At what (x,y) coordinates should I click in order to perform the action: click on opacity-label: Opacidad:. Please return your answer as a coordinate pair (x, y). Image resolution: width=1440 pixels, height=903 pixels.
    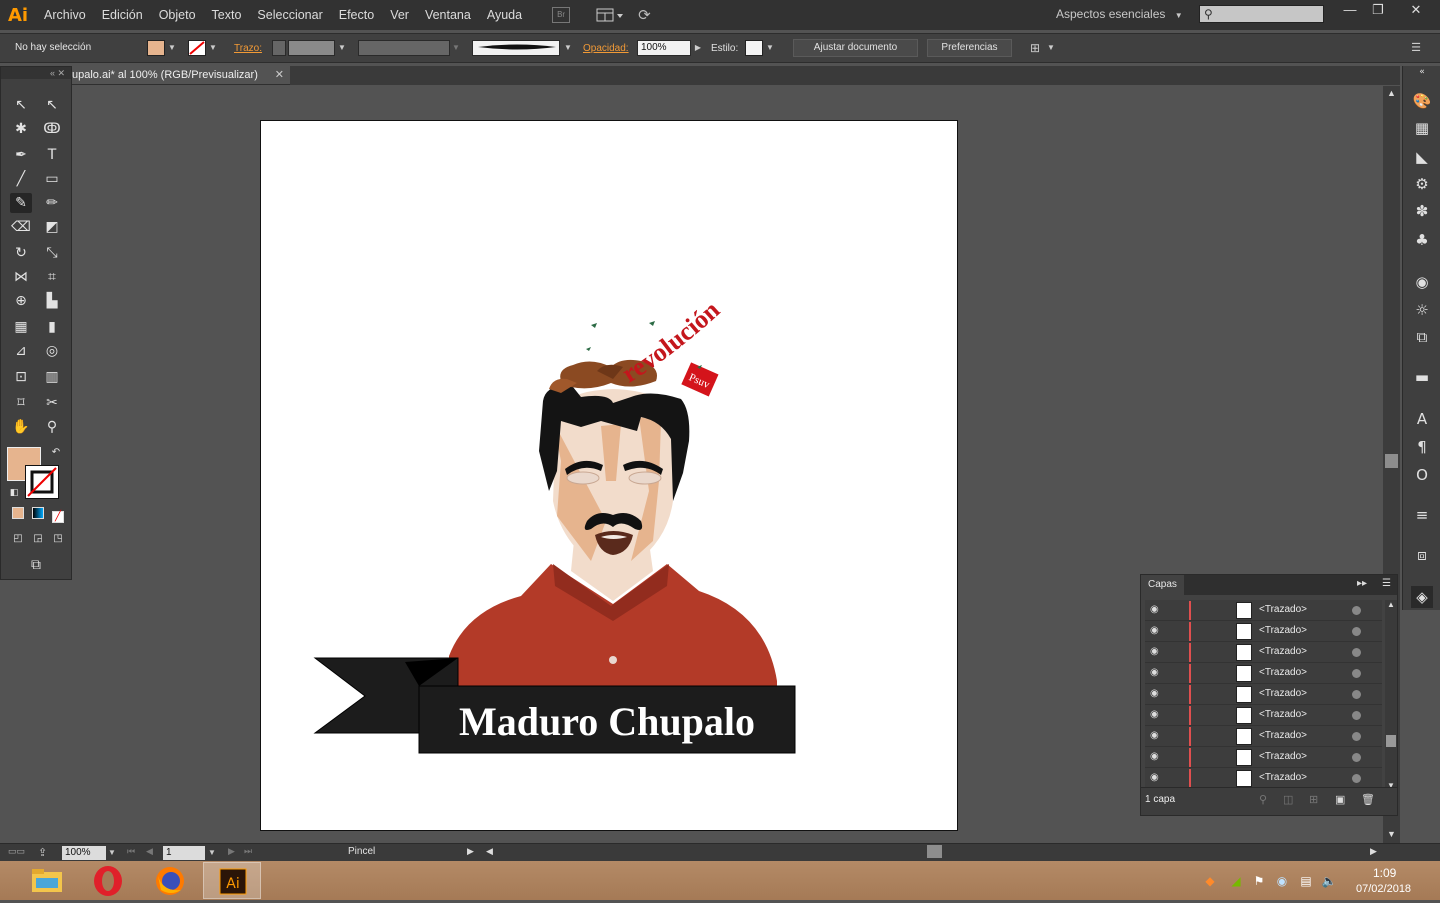
    Looking at the image, I should click on (606, 48).